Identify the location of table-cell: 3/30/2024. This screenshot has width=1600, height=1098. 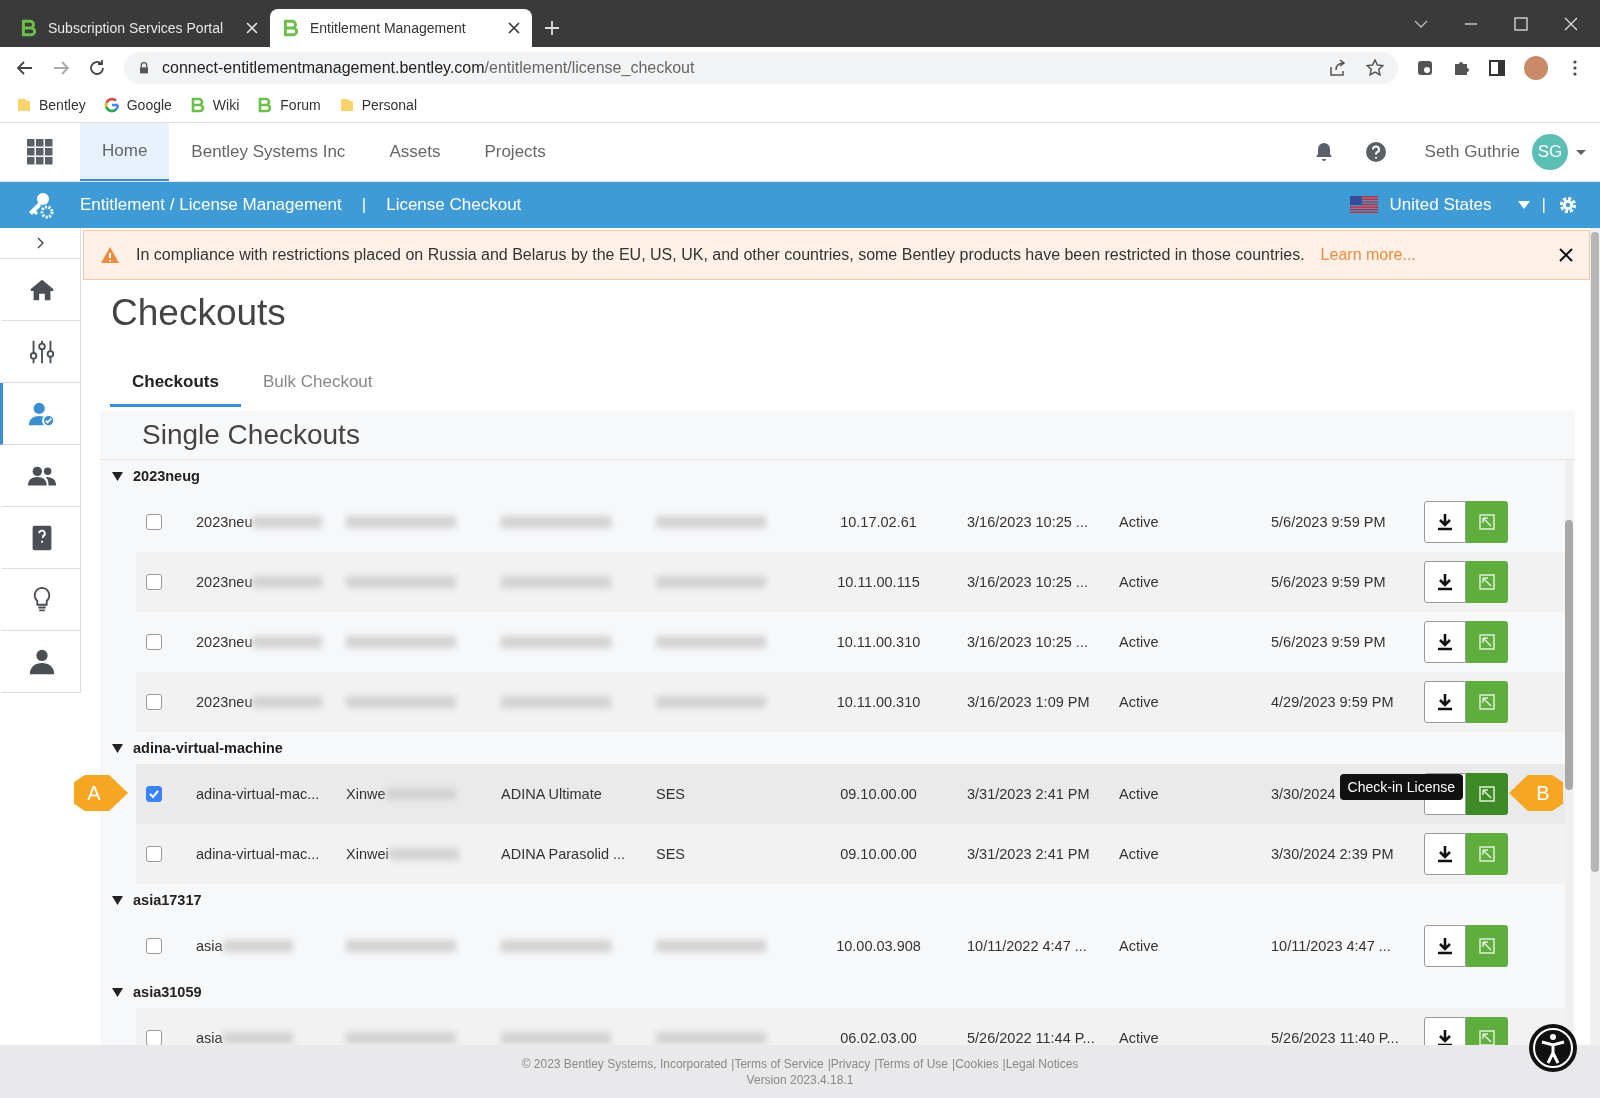
(1303, 794).